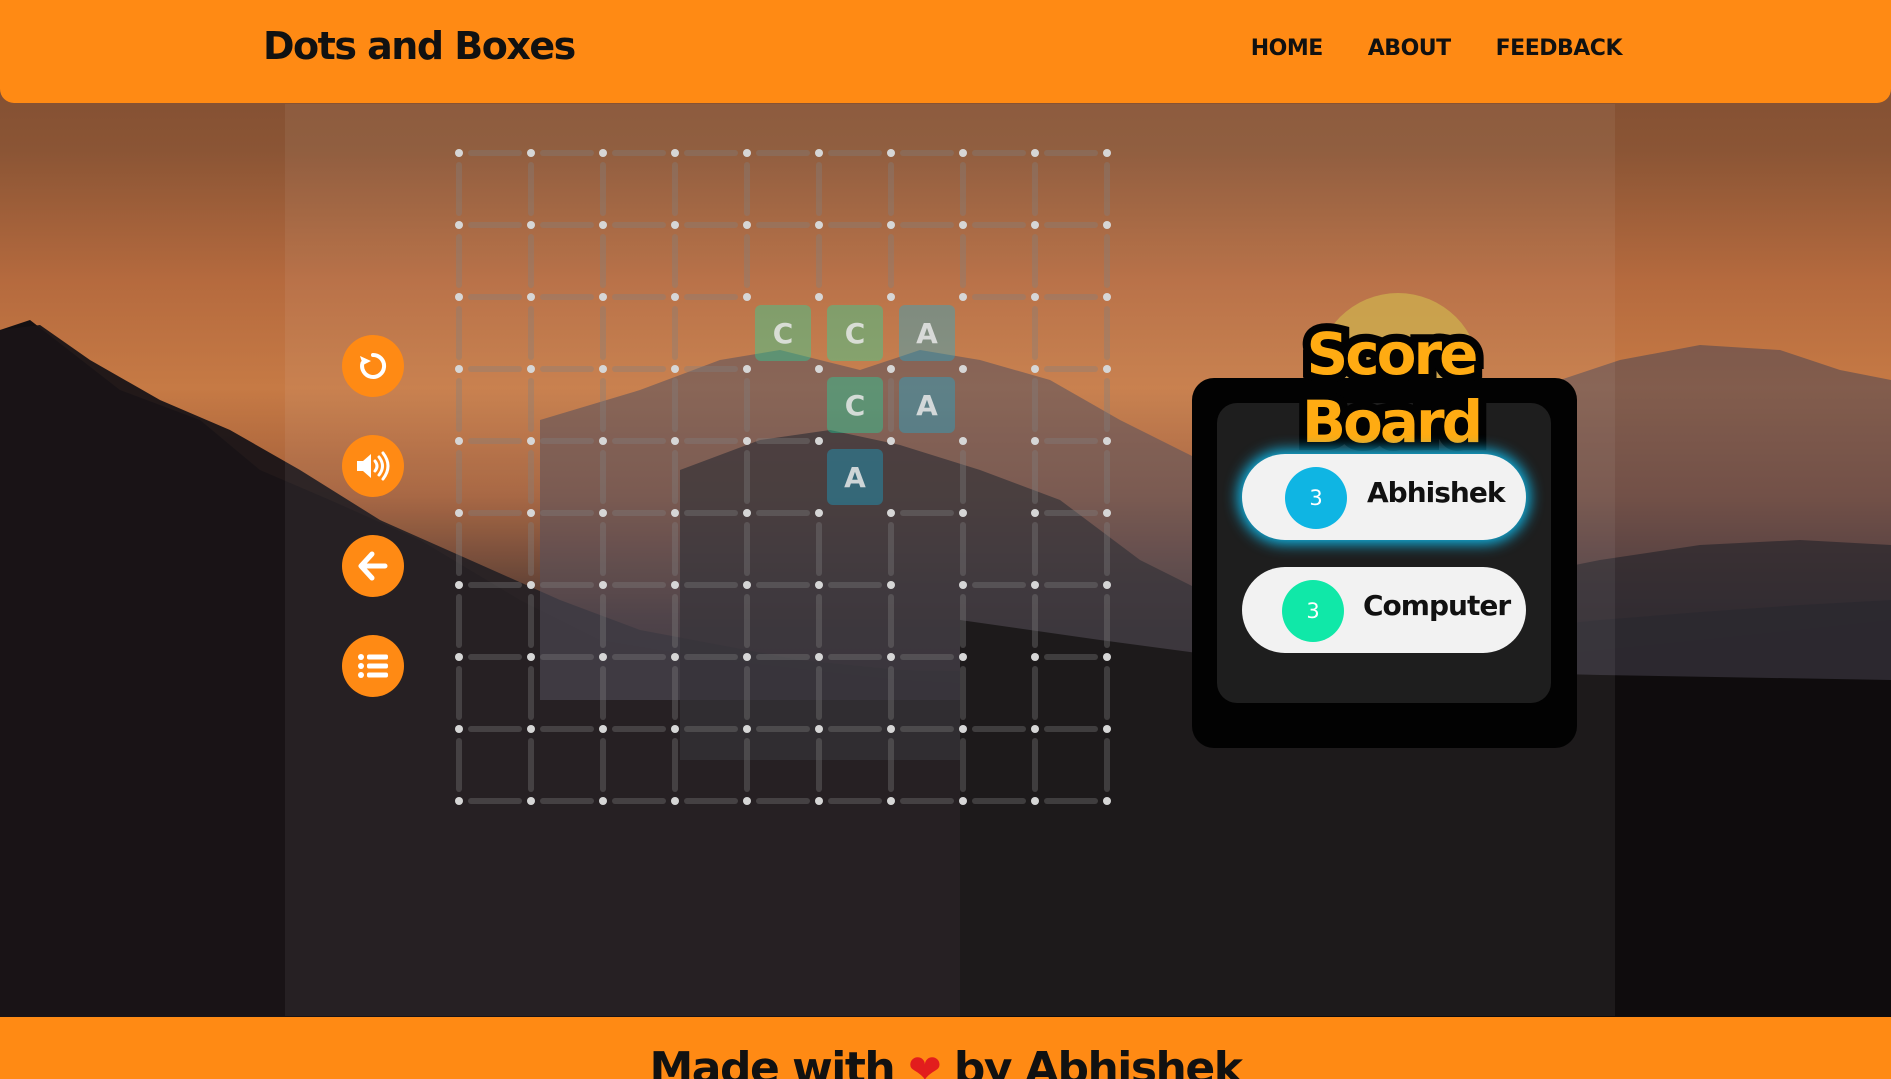 Image resolution: width=1891 pixels, height=1079 pixels. What do you see at coordinates (1392, 388) in the screenshot?
I see `scoreboard-title: Score Board` at bounding box center [1392, 388].